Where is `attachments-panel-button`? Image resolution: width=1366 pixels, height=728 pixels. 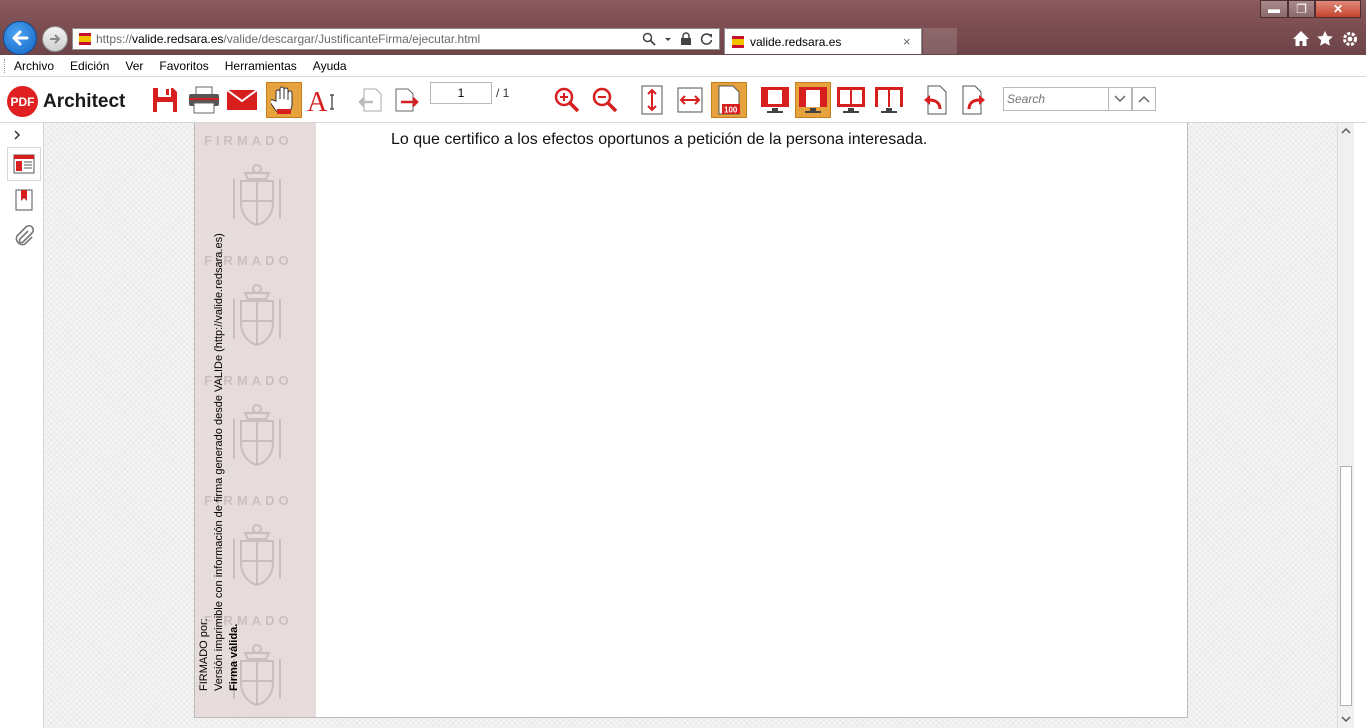 attachments-panel-button is located at coordinates (24, 236).